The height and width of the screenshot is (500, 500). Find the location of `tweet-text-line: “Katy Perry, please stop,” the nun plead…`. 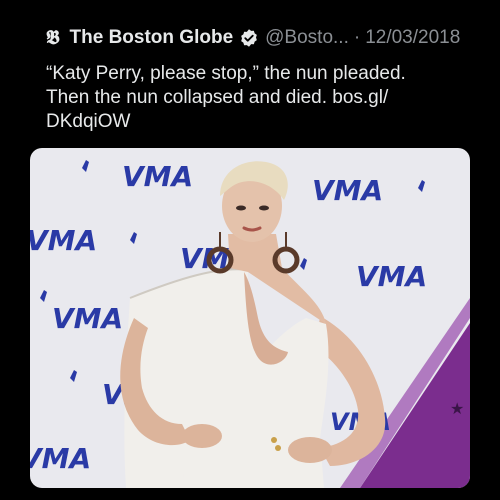

tweet-text-line: “Katy Perry, please stop,” the nun plead… is located at coordinates (226, 73).